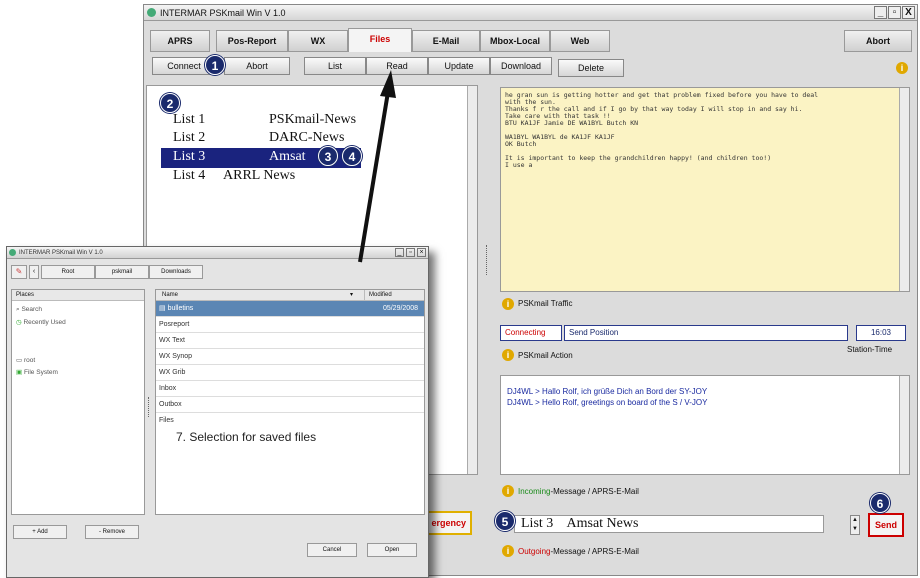 This screenshot has height=578, width=920. What do you see at coordinates (20, 372) in the screenshot?
I see `drive-icon: ▣` at bounding box center [20, 372].